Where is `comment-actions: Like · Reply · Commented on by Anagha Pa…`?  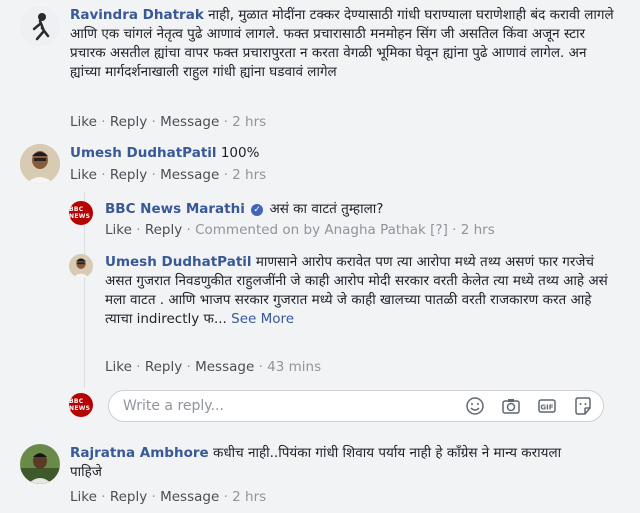 comment-actions: Like · Reply · Commented on by Anagha Pa… is located at coordinates (300, 230).